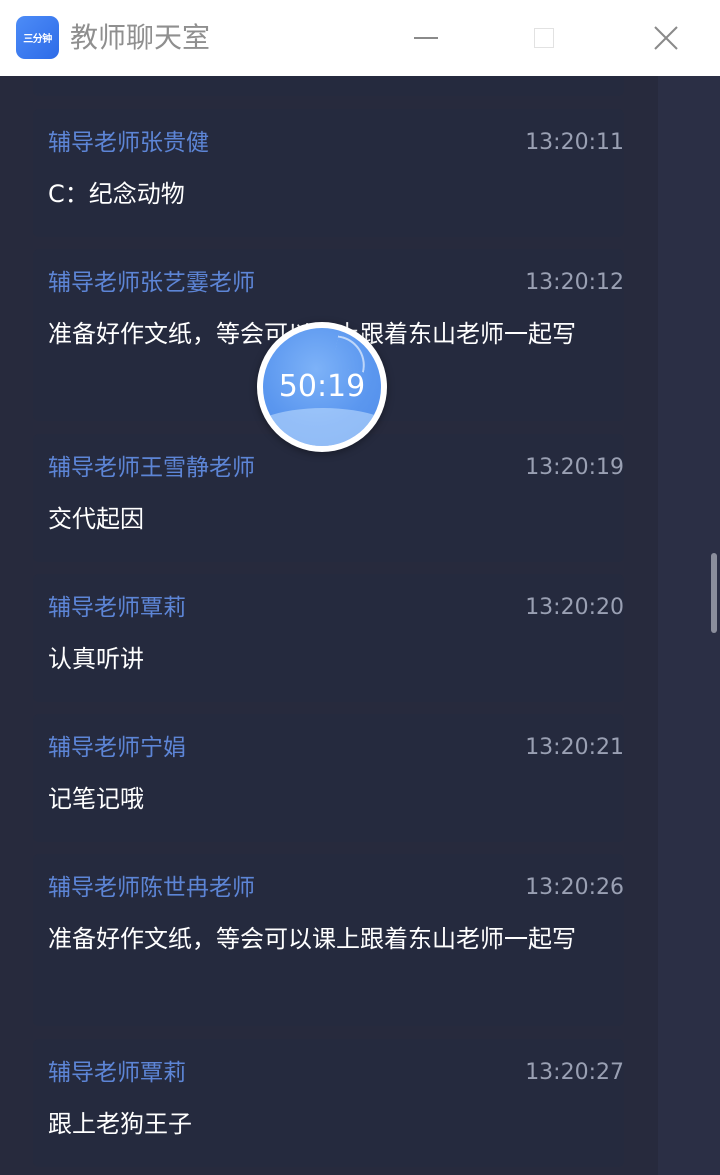 The width and height of the screenshot is (720, 1175). Describe the element at coordinates (714, 593) in the screenshot. I see `scrollbar-thumb` at that location.